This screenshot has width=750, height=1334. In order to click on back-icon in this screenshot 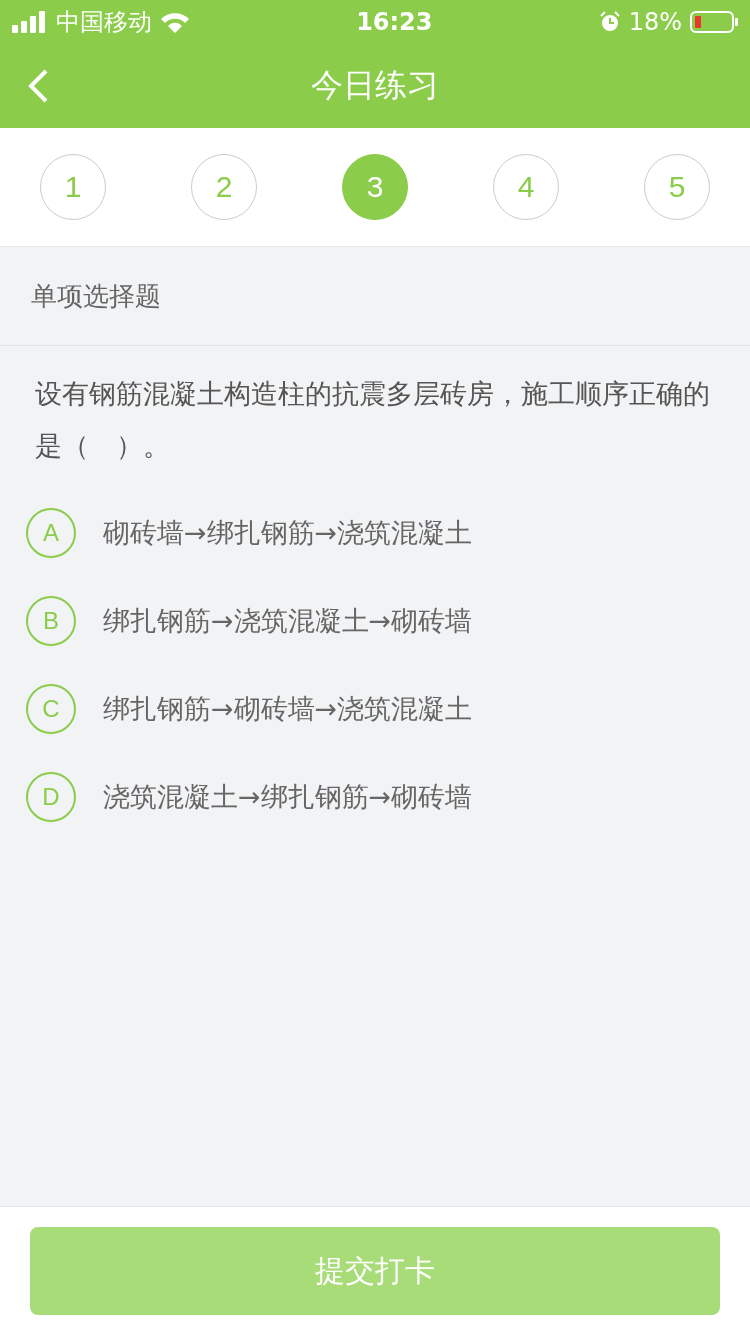, I will do `click(38, 86)`.